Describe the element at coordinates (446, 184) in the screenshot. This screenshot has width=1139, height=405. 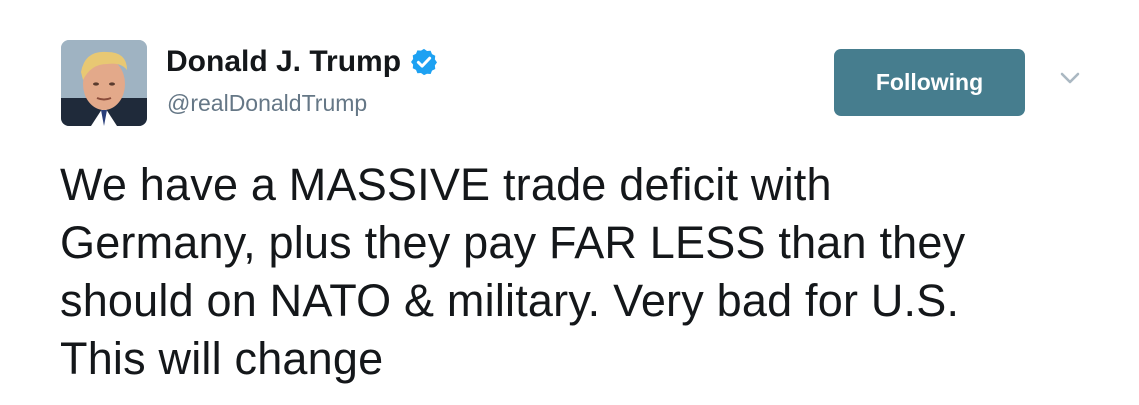
I see `tweet-text-line: We have a MASSIVE trade deficit with` at that location.